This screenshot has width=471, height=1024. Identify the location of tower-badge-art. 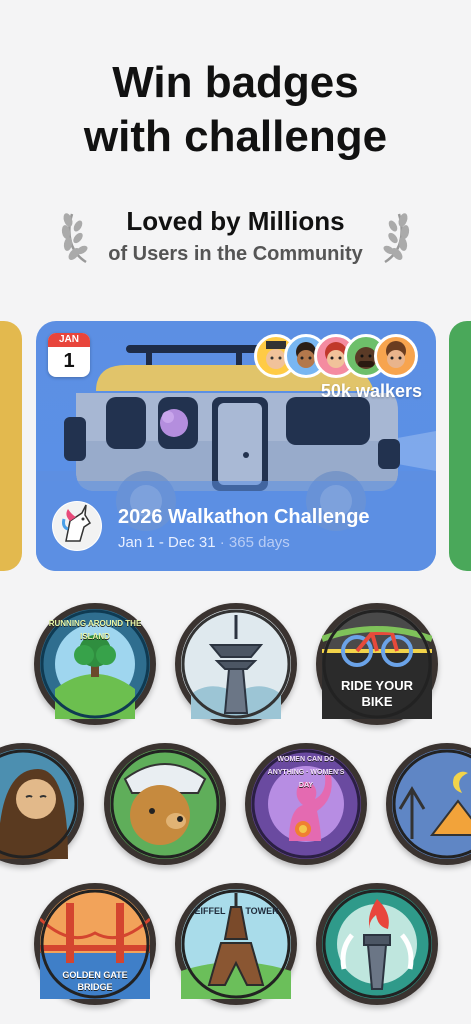
(236, 664).